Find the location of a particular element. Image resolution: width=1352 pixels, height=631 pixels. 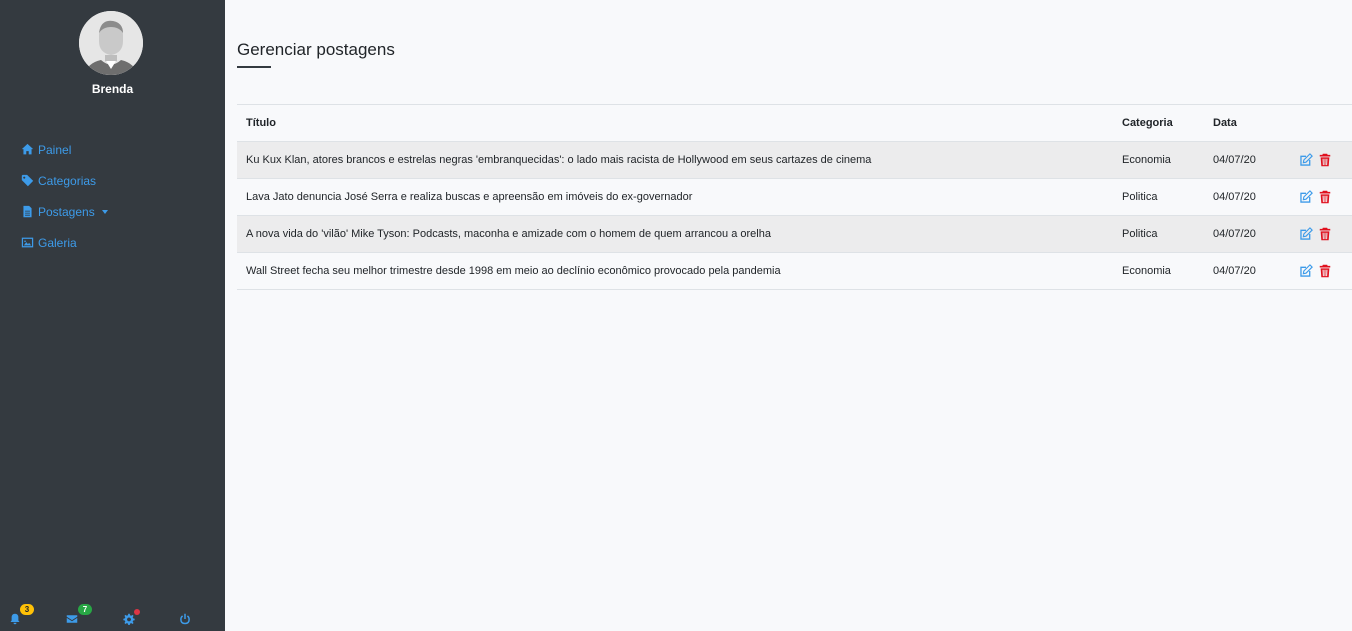

sidebar-item-label: Painel is located at coordinates (55, 149).